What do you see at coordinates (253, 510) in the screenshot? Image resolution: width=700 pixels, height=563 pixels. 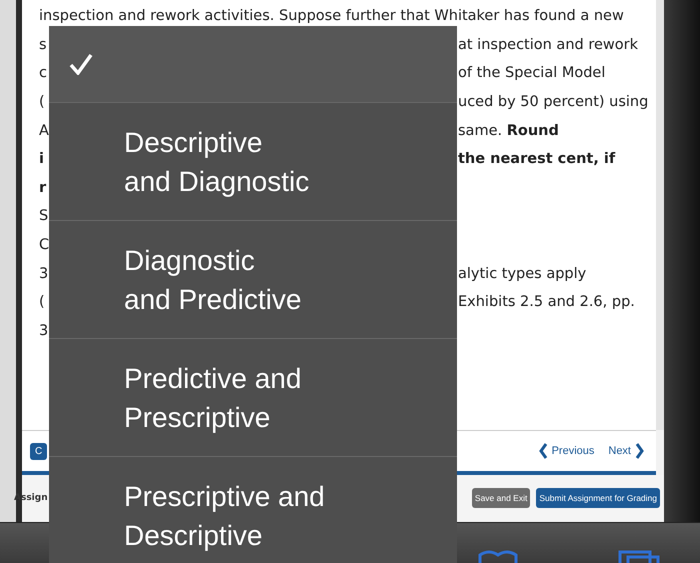 I see `picker-option: Prescriptive and Descriptive` at bounding box center [253, 510].